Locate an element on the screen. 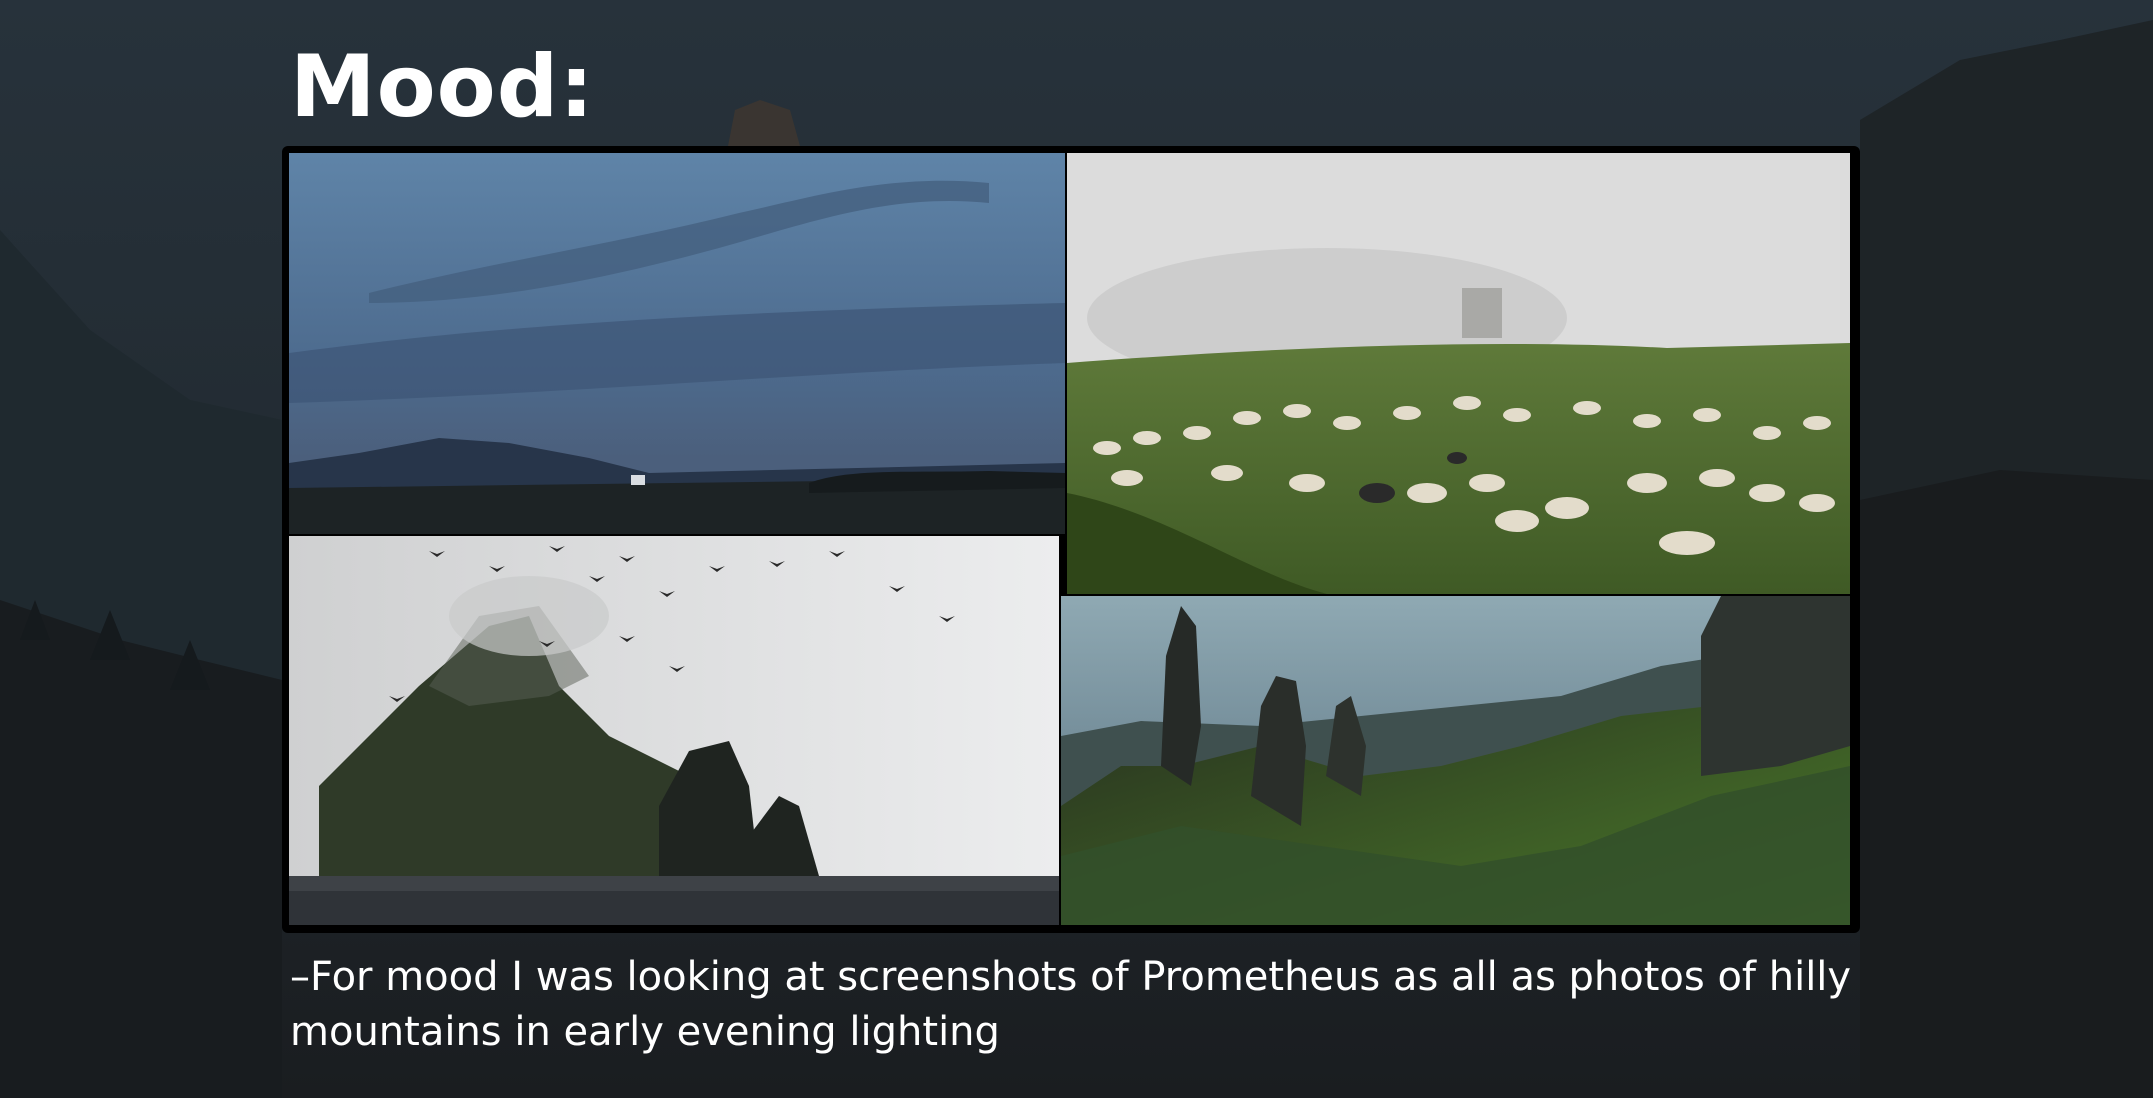 This screenshot has width=2153, height=1098. misty-island-photo is located at coordinates (674, 730).